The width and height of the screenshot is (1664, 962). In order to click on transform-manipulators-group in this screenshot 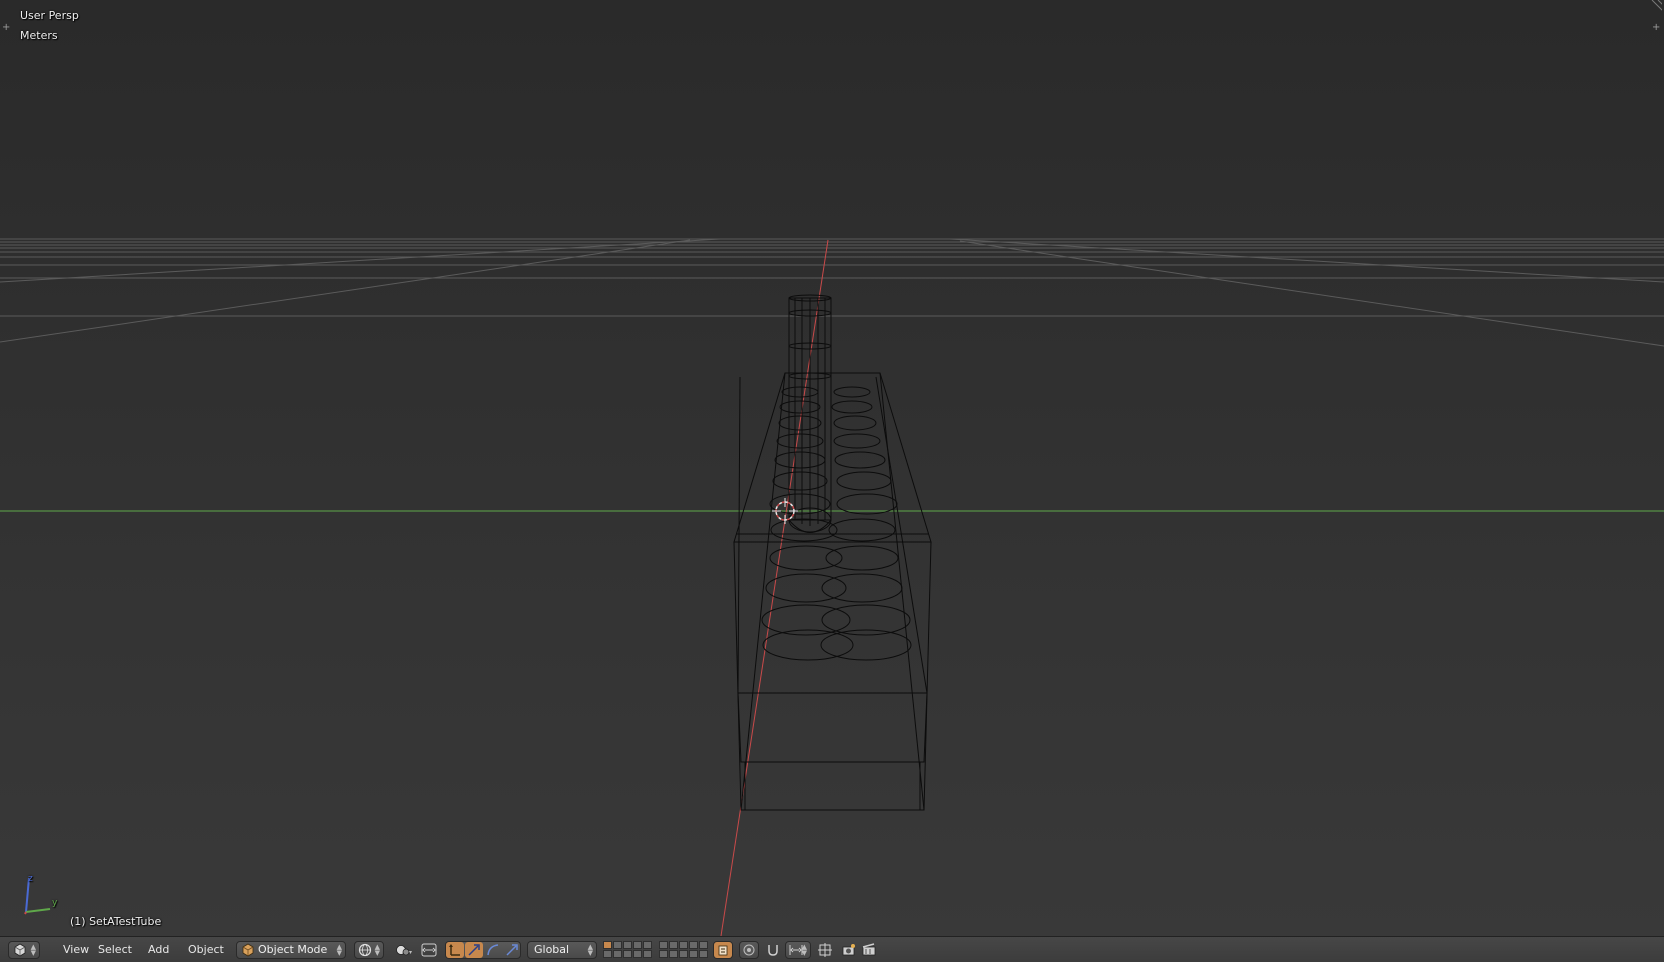, I will do `click(483, 950)`.